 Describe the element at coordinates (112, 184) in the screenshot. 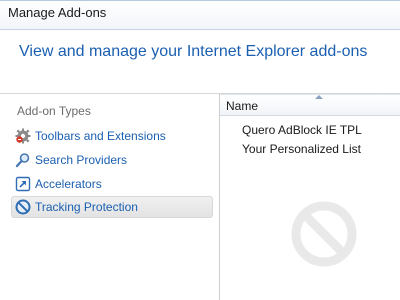

I see `sidebar-item-accelerators: Accelerators` at that location.